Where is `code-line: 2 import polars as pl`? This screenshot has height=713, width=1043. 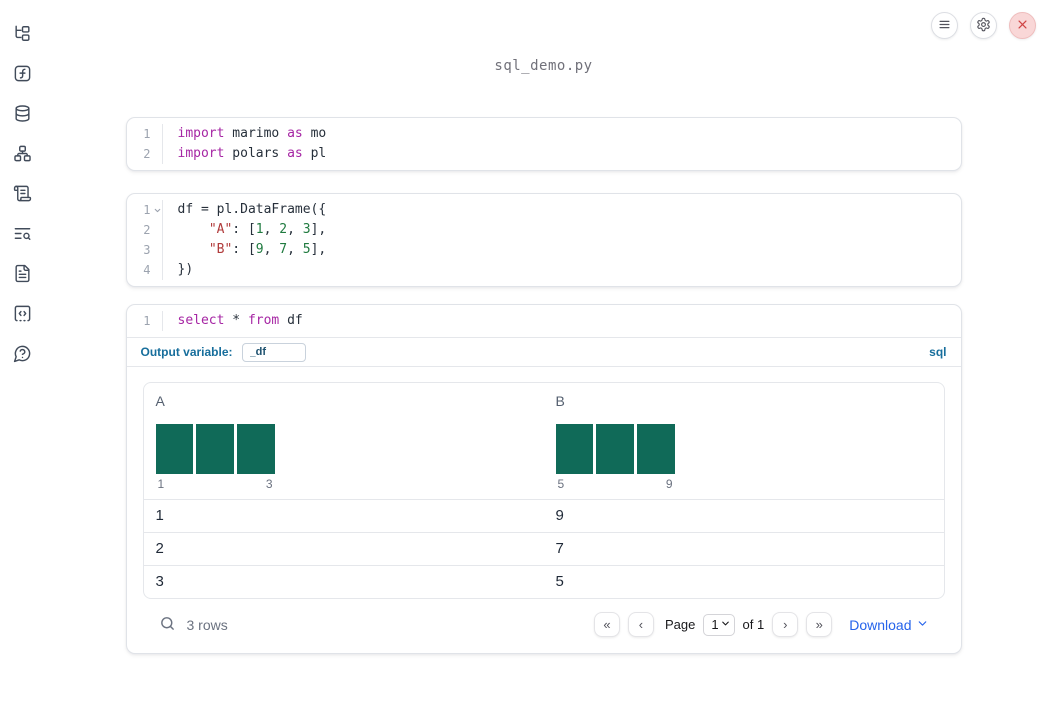
code-line: 2 import polars as pl is located at coordinates (544, 154).